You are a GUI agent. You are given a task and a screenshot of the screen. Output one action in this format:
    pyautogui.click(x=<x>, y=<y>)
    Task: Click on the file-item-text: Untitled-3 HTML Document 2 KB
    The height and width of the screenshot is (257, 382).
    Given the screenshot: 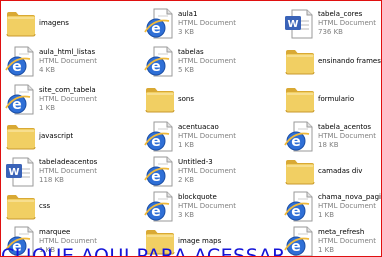 What is the action you would take?
    pyautogui.click(x=223, y=171)
    